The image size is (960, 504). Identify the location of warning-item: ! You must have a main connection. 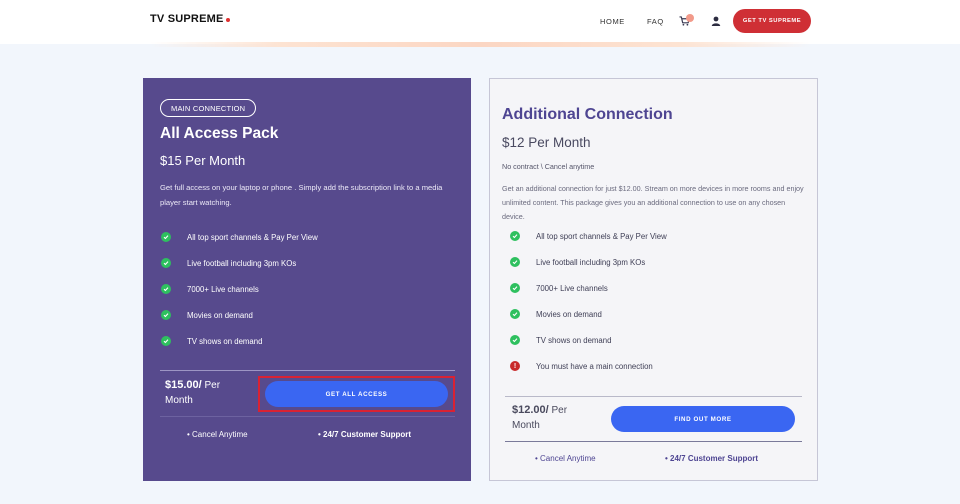
(581, 366).